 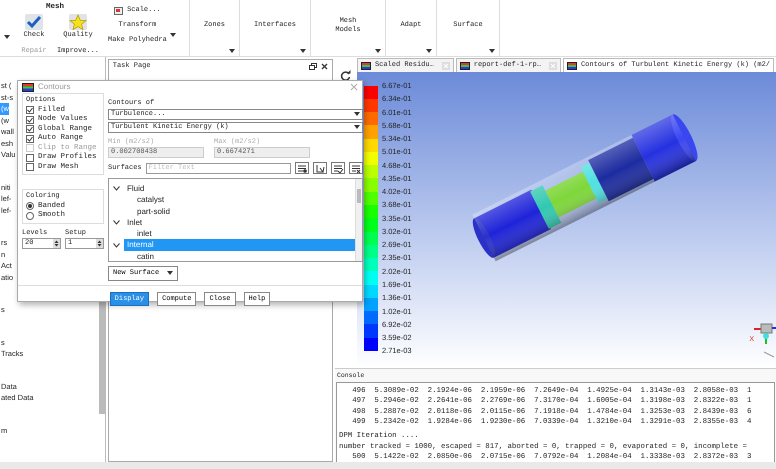 I want to click on tree-item: inlet, so click(x=144, y=234).